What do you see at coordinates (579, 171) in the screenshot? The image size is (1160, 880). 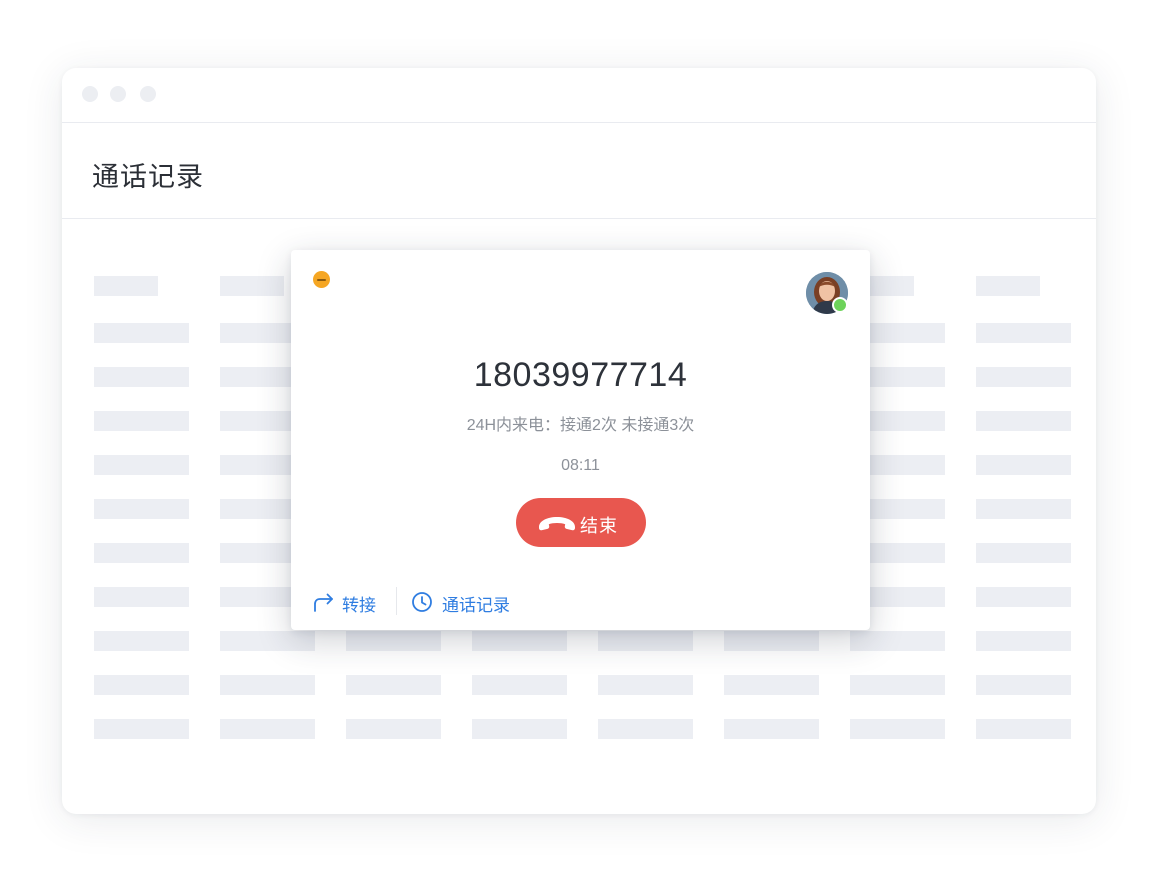 I see `page-header: 通话记录` at bounding box center [579, 171].